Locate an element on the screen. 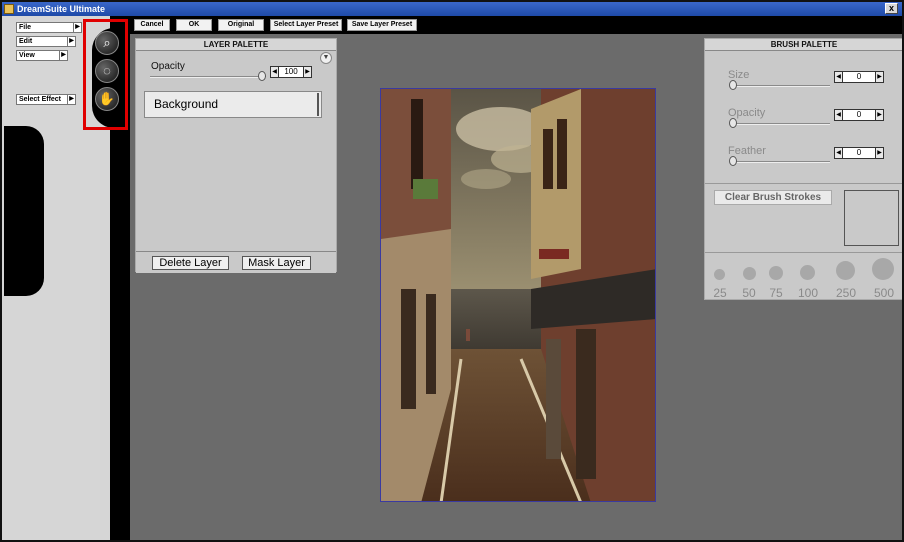  brush-size-value: 0 is located at coordinates (859, 76).